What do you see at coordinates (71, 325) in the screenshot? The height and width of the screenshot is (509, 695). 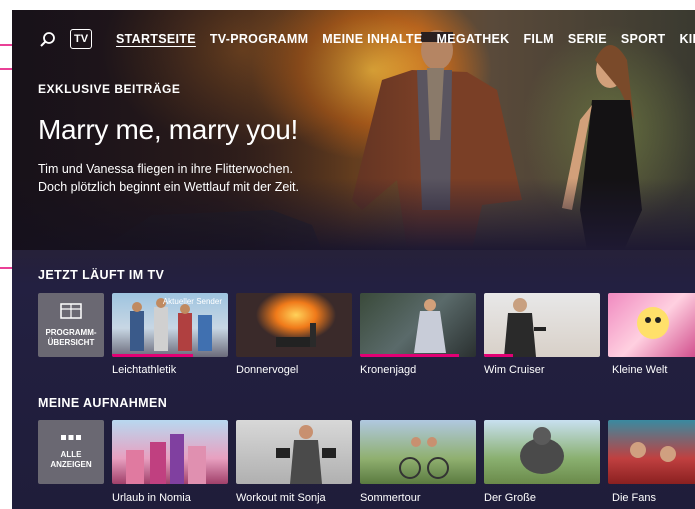 I see `program-overview-button: PROGRAMM- ÜBERSICHT` at bounding box center [71, 325].